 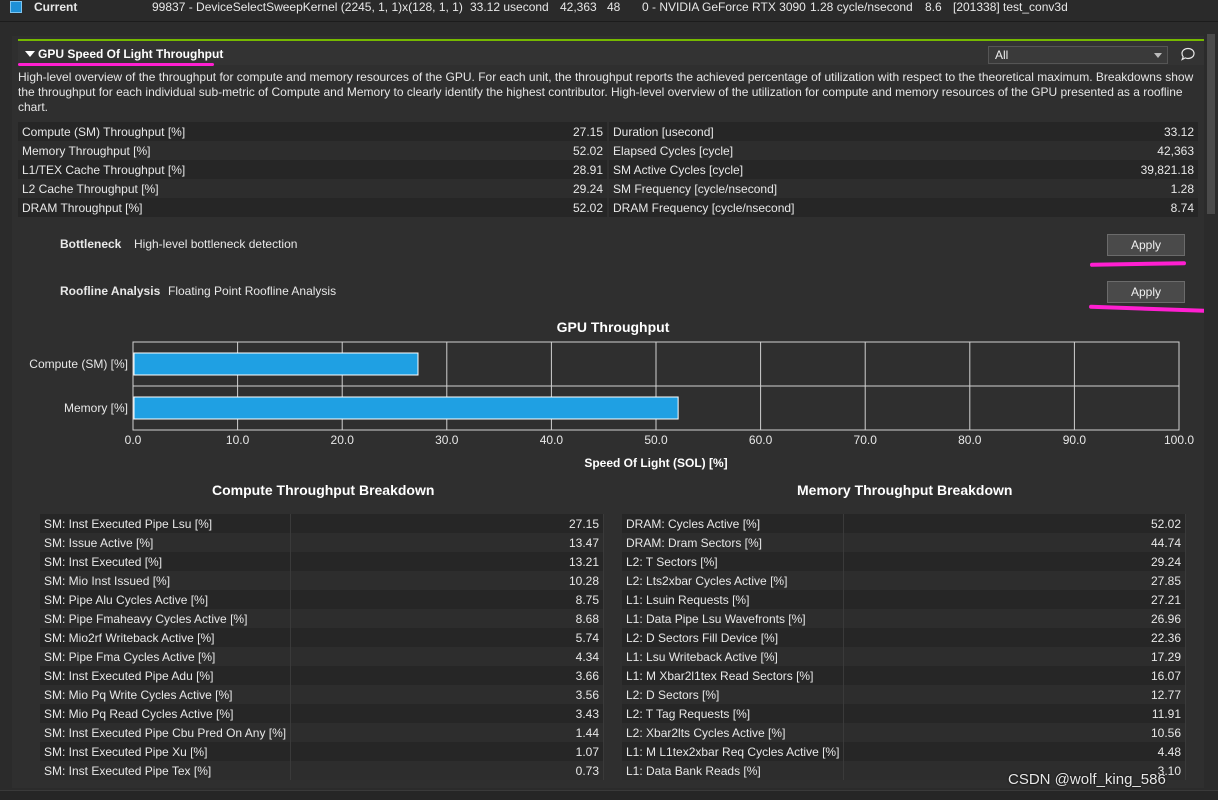 What do you see at coordinates (322, 694) in the screenshot?
I see `table-row: SM: Mio Pq Write Cycles Active [%] 3.56` at bounding box center [322, 694].